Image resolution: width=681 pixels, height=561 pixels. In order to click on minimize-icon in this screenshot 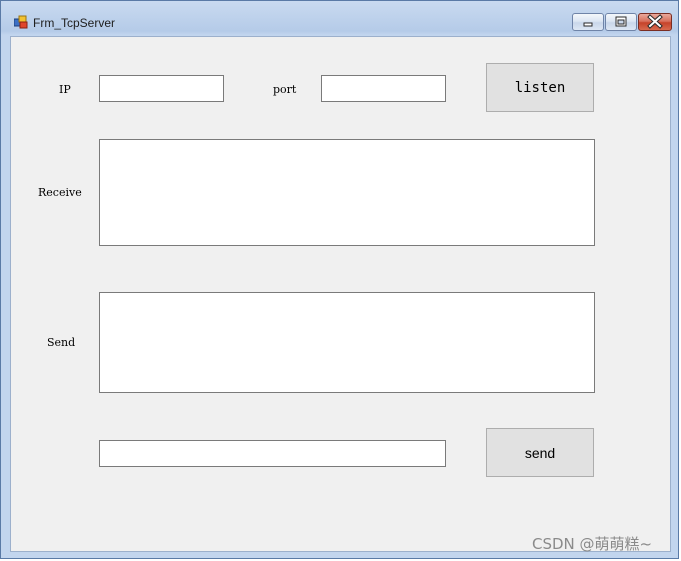, I will do `click(588, 24)`.